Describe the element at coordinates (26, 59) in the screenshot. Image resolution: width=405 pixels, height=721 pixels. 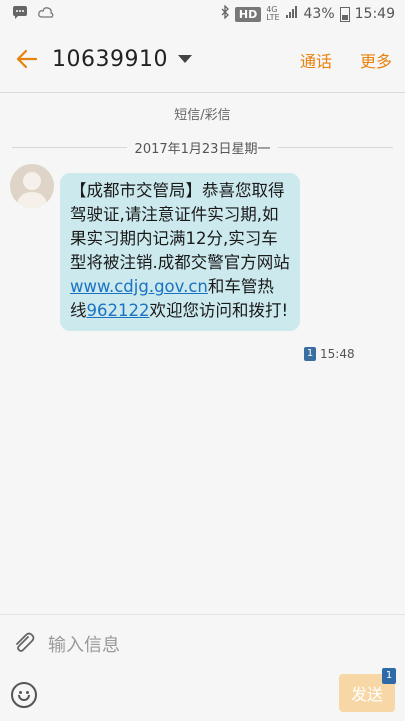
I see `back-arrow-icon` at that location.